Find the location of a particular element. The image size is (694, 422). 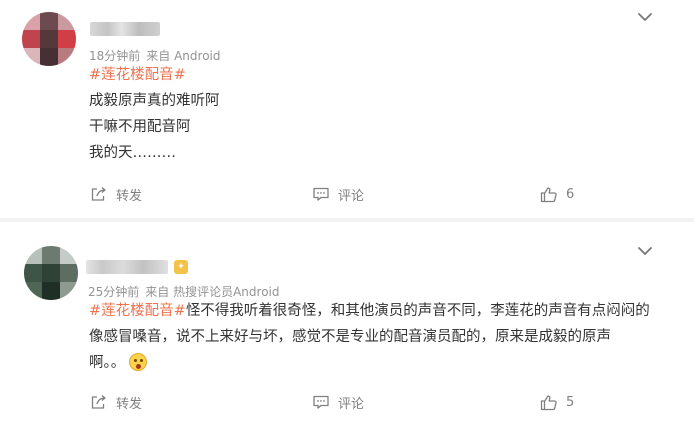

surprised-emoji-icon is located at coordinates (138, 362).